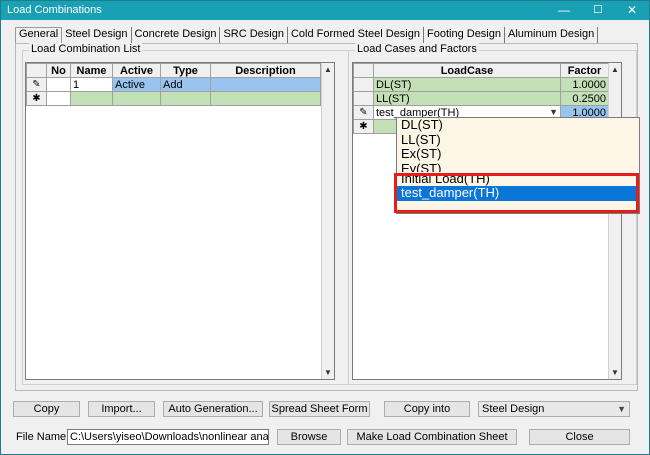  I want to click on tab-footing-design: Footing Design, so click(464, 35).